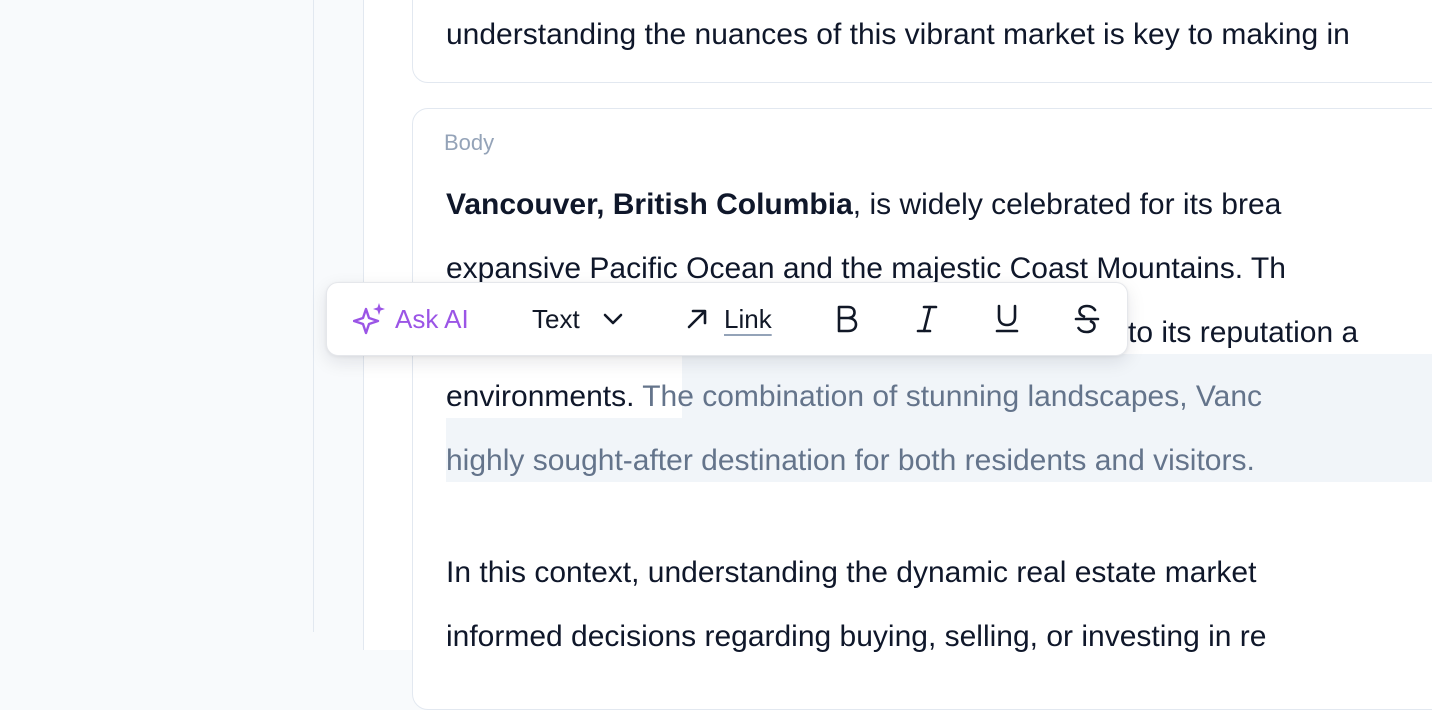 This screenshot has height=710, width=1432. Describe the element at coordinates (544, 396) in the screenshot. I see `body-text: environments.` at that location.